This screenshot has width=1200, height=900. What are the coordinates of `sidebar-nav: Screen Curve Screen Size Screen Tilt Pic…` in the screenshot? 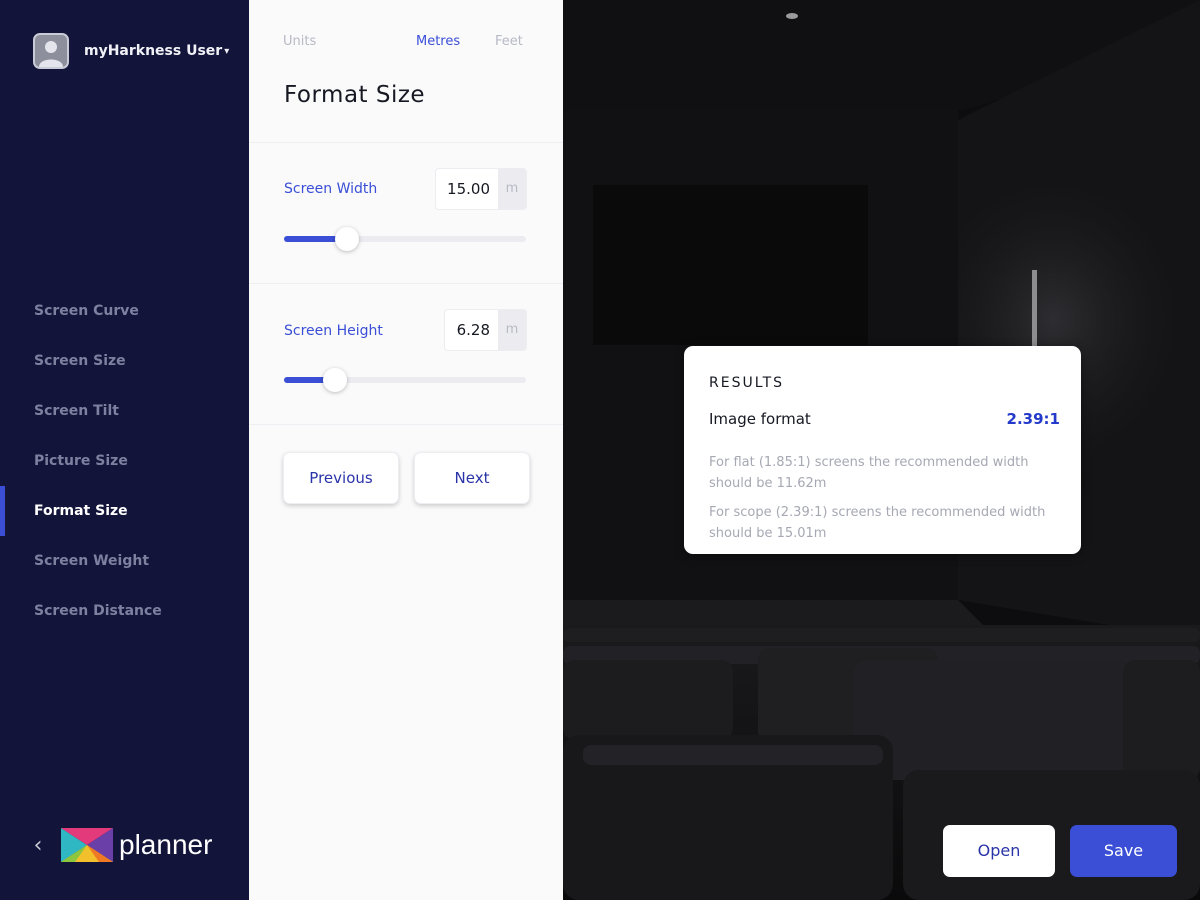 It's located at (124, 461).